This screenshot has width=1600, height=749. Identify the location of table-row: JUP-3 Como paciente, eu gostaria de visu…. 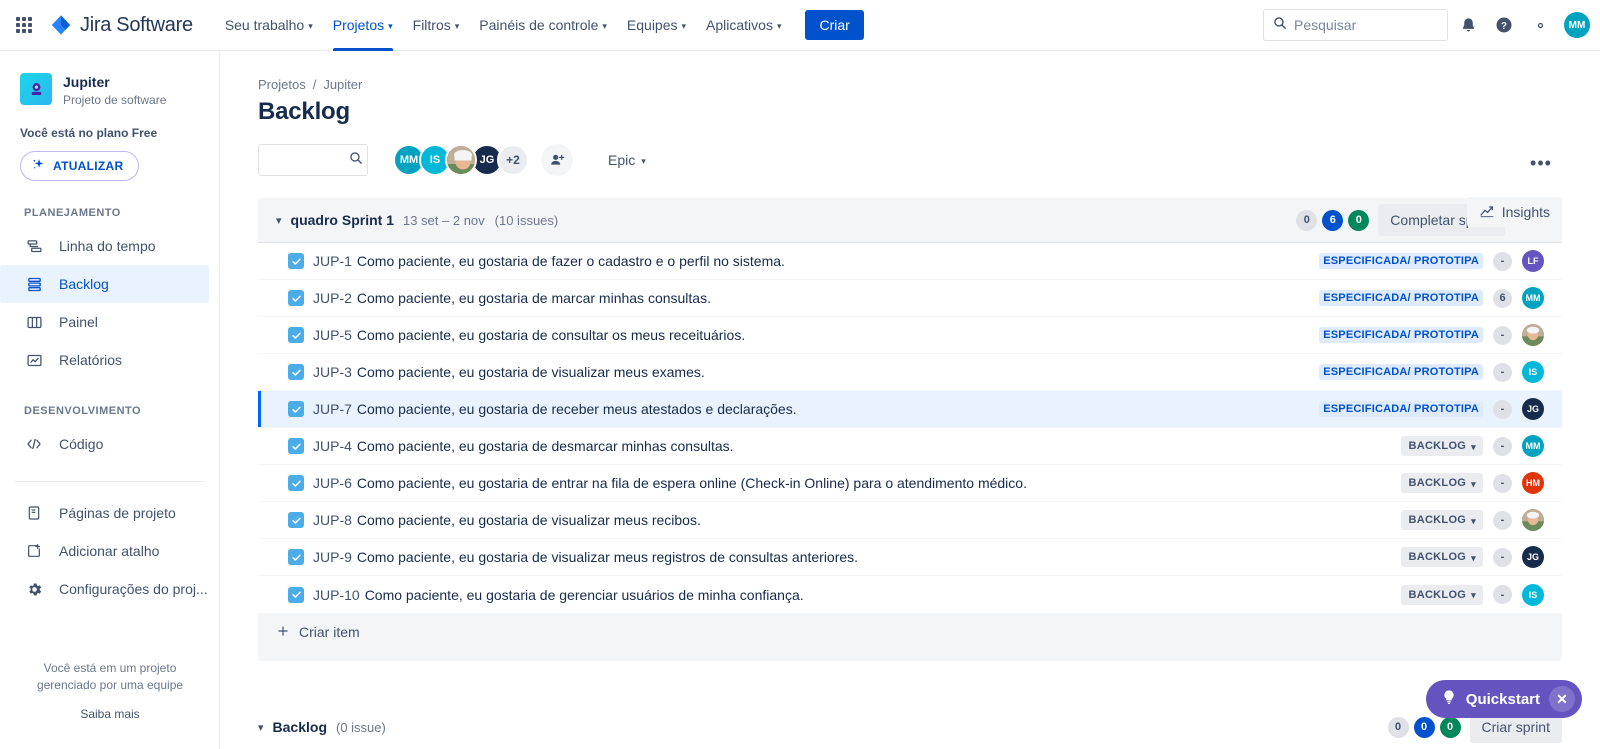
(910, 372).